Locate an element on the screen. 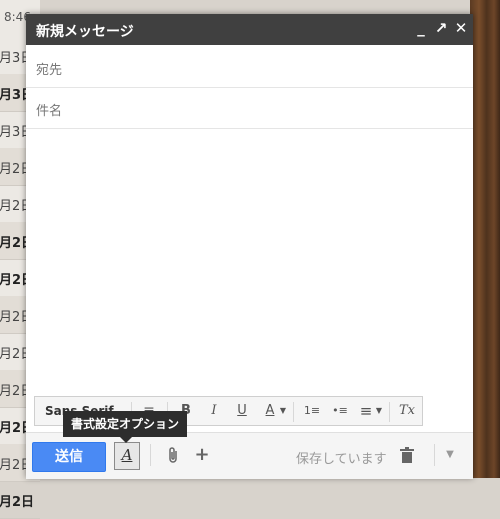 This screenshot has height=519, width=500. italic-icon: I is located at coordinates (214, 411).